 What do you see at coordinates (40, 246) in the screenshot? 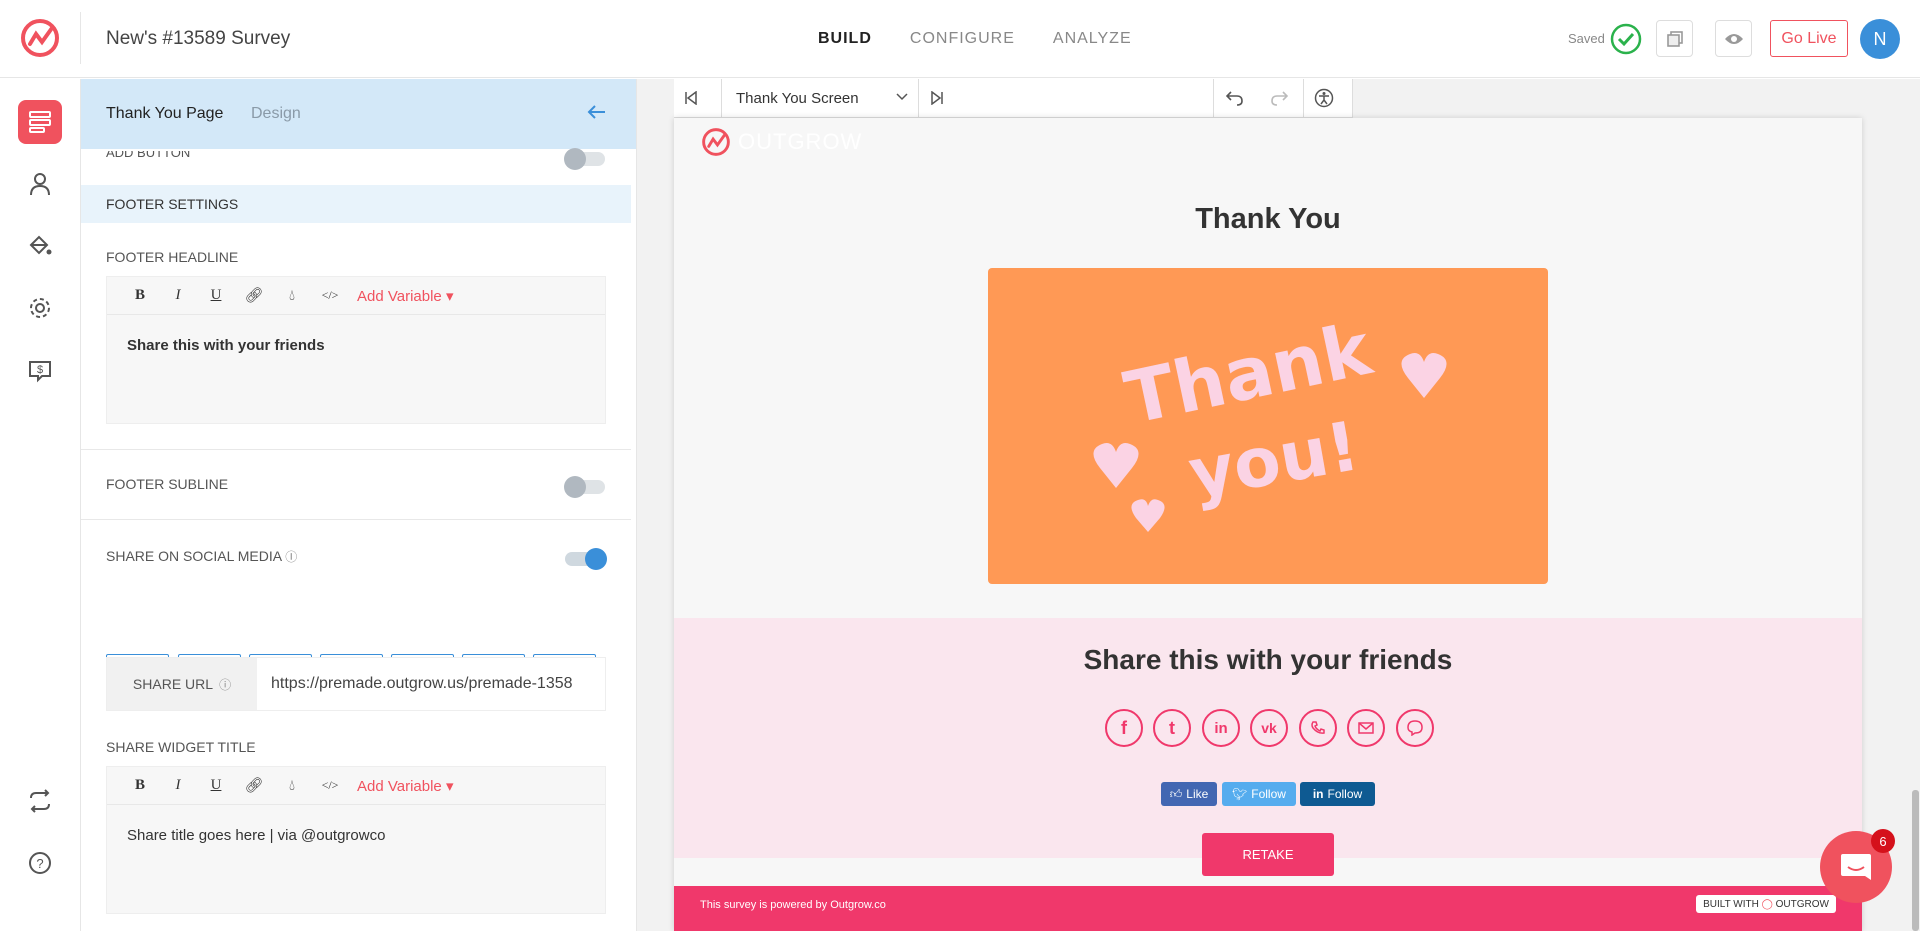
I see `nav-design` at bounding box center [40, 246].